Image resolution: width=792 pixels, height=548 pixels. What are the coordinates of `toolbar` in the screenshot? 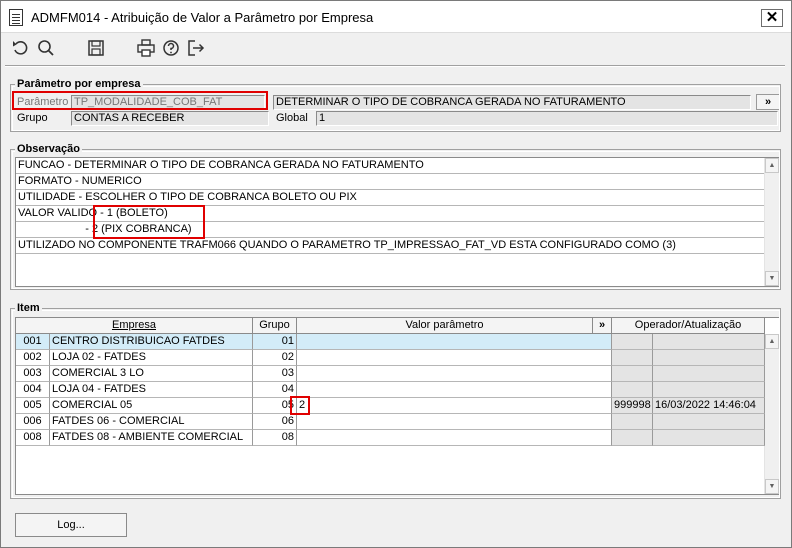 It's located at (396, 48).